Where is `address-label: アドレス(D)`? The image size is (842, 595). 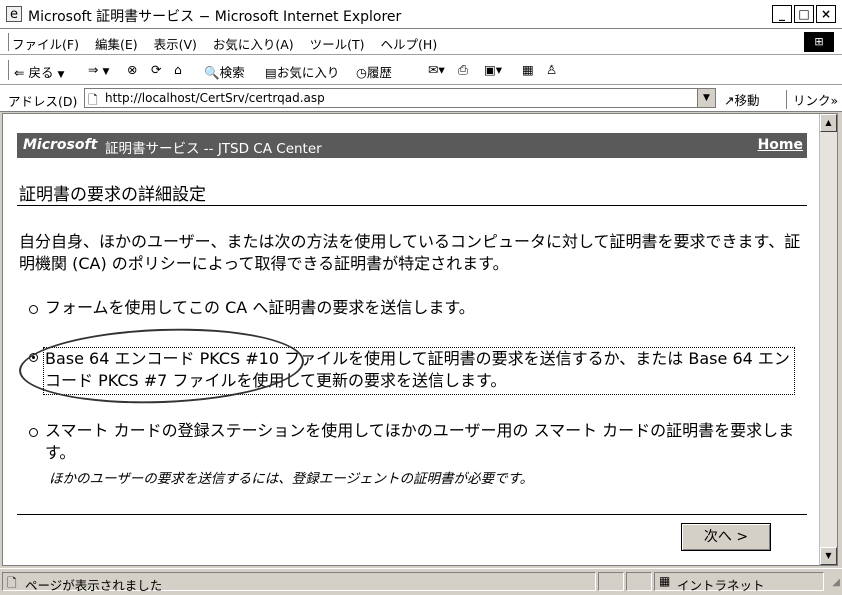 address-label: アドレス(D) is located at coordinates (43, 101).